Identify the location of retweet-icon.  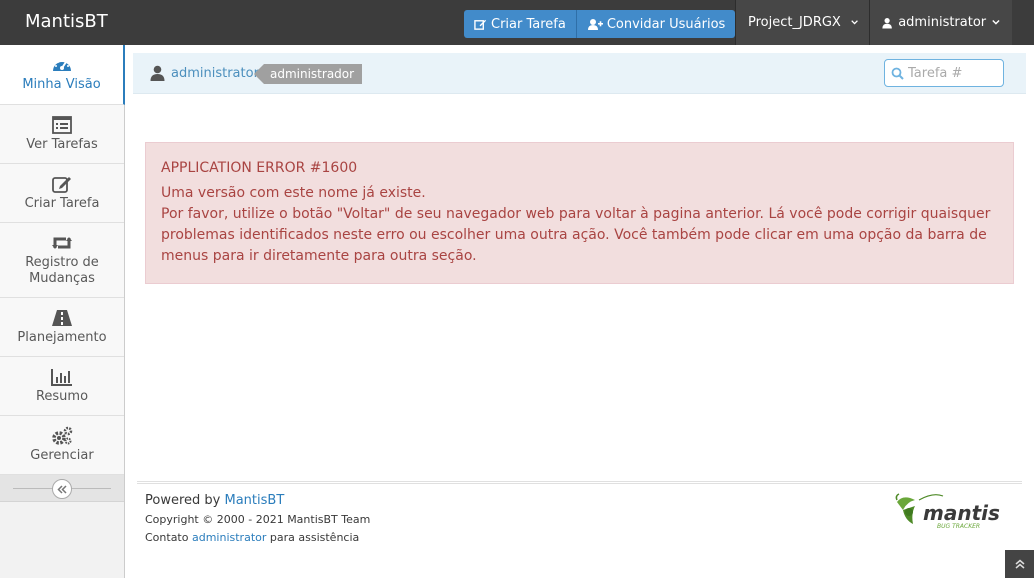
(62, 243).